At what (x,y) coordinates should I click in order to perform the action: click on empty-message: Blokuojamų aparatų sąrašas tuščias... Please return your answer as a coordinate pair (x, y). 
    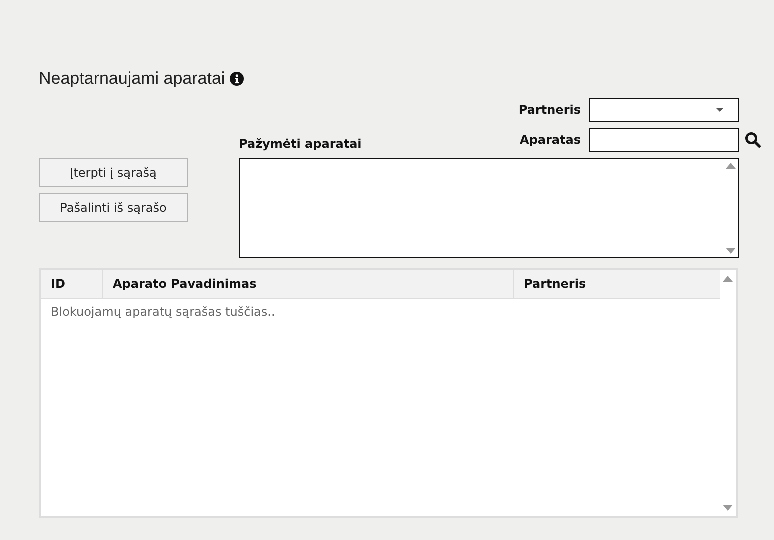
    Looking at the image, I should click on (163, 312).